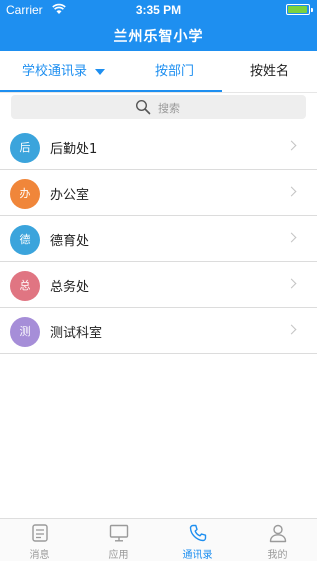 The width and height of the screenshot is (320, 561). What do you see at coordinates (143, 107) in the screenshot?
I see `search-icon` at bounding box center [143, 107].